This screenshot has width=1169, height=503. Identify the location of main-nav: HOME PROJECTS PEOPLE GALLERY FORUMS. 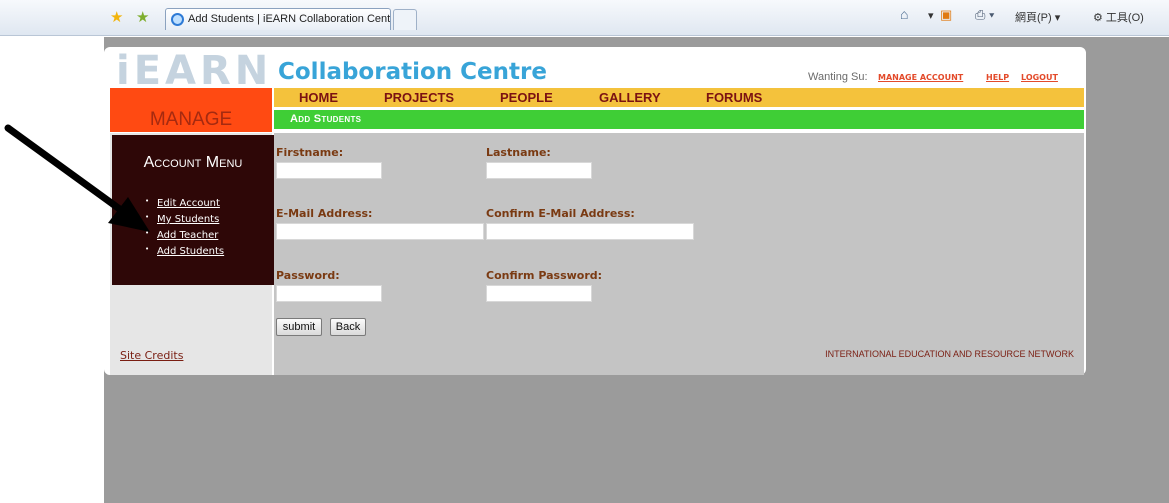
(679, 97).